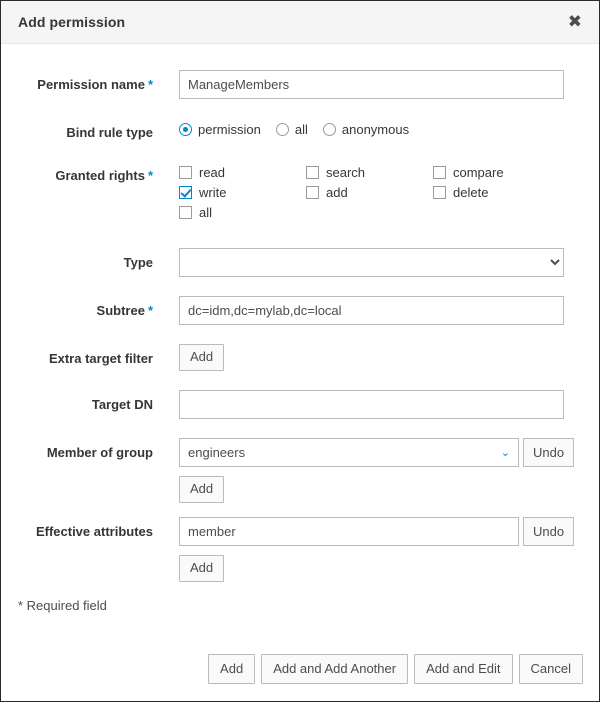 The height and width of the screenshot is (702, 600). I want to click on checkbox-compare: compare, so click(496, 172).